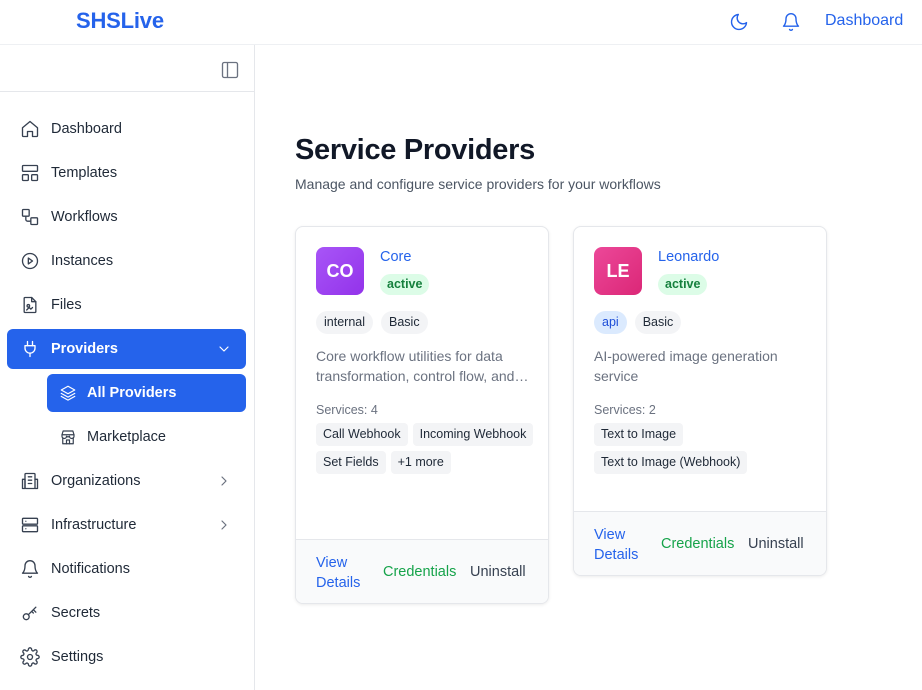 The image size is (922, 690). Describe the element at coordinates (66, 305) in the screenshot. I see `sidebar-item-label: Files` at that location.